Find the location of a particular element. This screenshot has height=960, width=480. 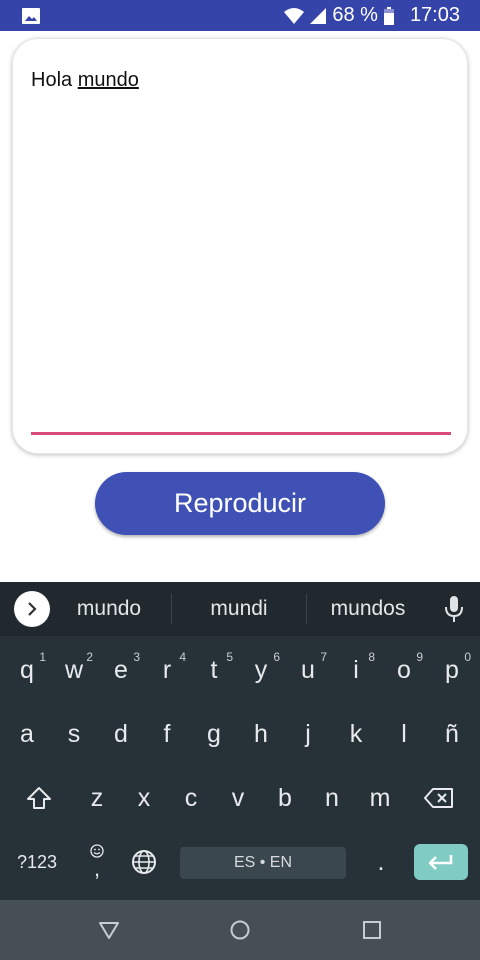

text-plain: Hola is located at coordinates (54, 80).